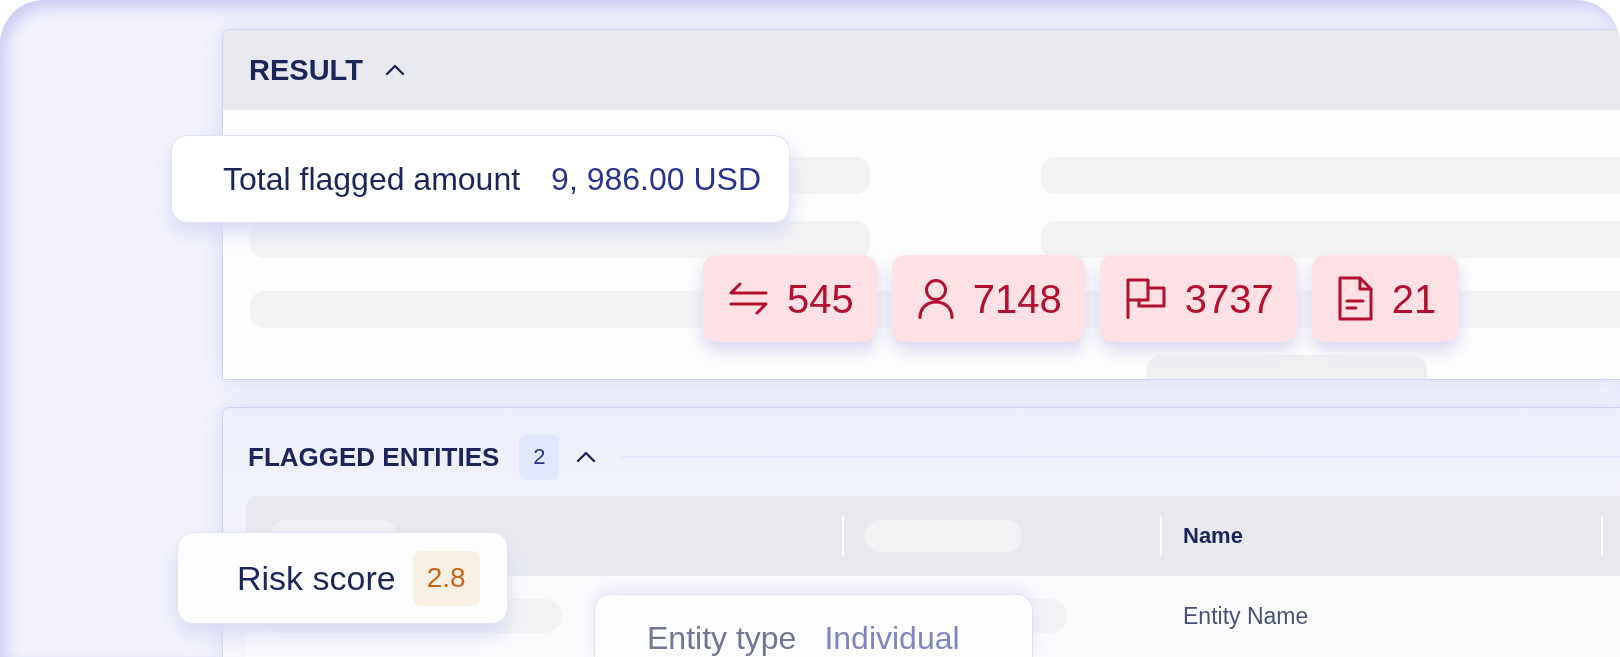  What do you see at coordinates (1017, 298) in the screenshot?
I see `stat-value: 7148` at bounding box center [1017, 298].